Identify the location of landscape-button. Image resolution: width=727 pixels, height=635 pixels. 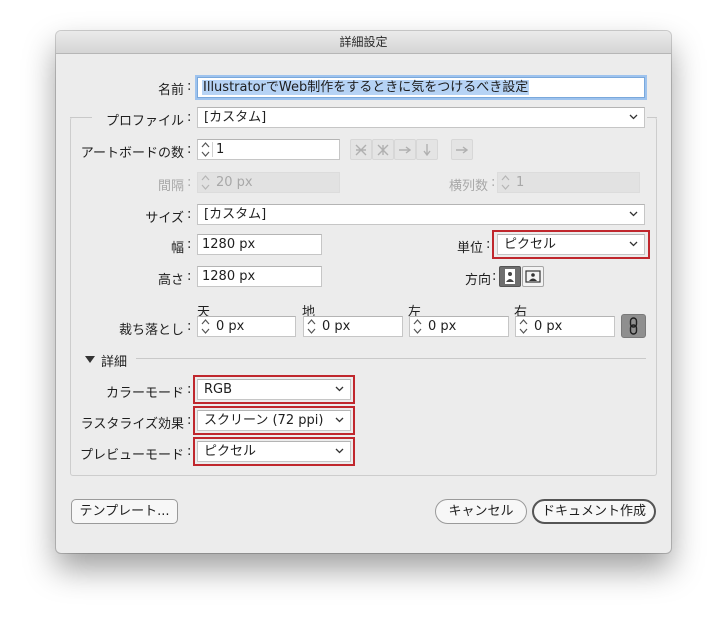
(533, 276).